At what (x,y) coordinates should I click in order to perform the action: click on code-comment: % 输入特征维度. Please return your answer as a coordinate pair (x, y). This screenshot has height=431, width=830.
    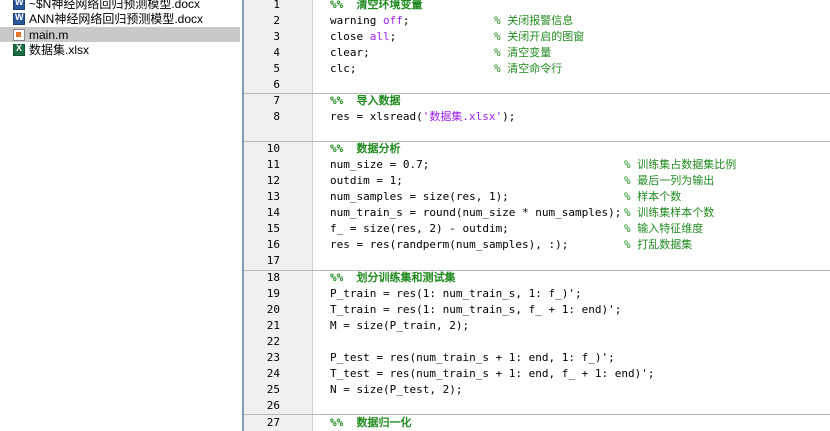
    Looking at the image, I should click on (664, 228).